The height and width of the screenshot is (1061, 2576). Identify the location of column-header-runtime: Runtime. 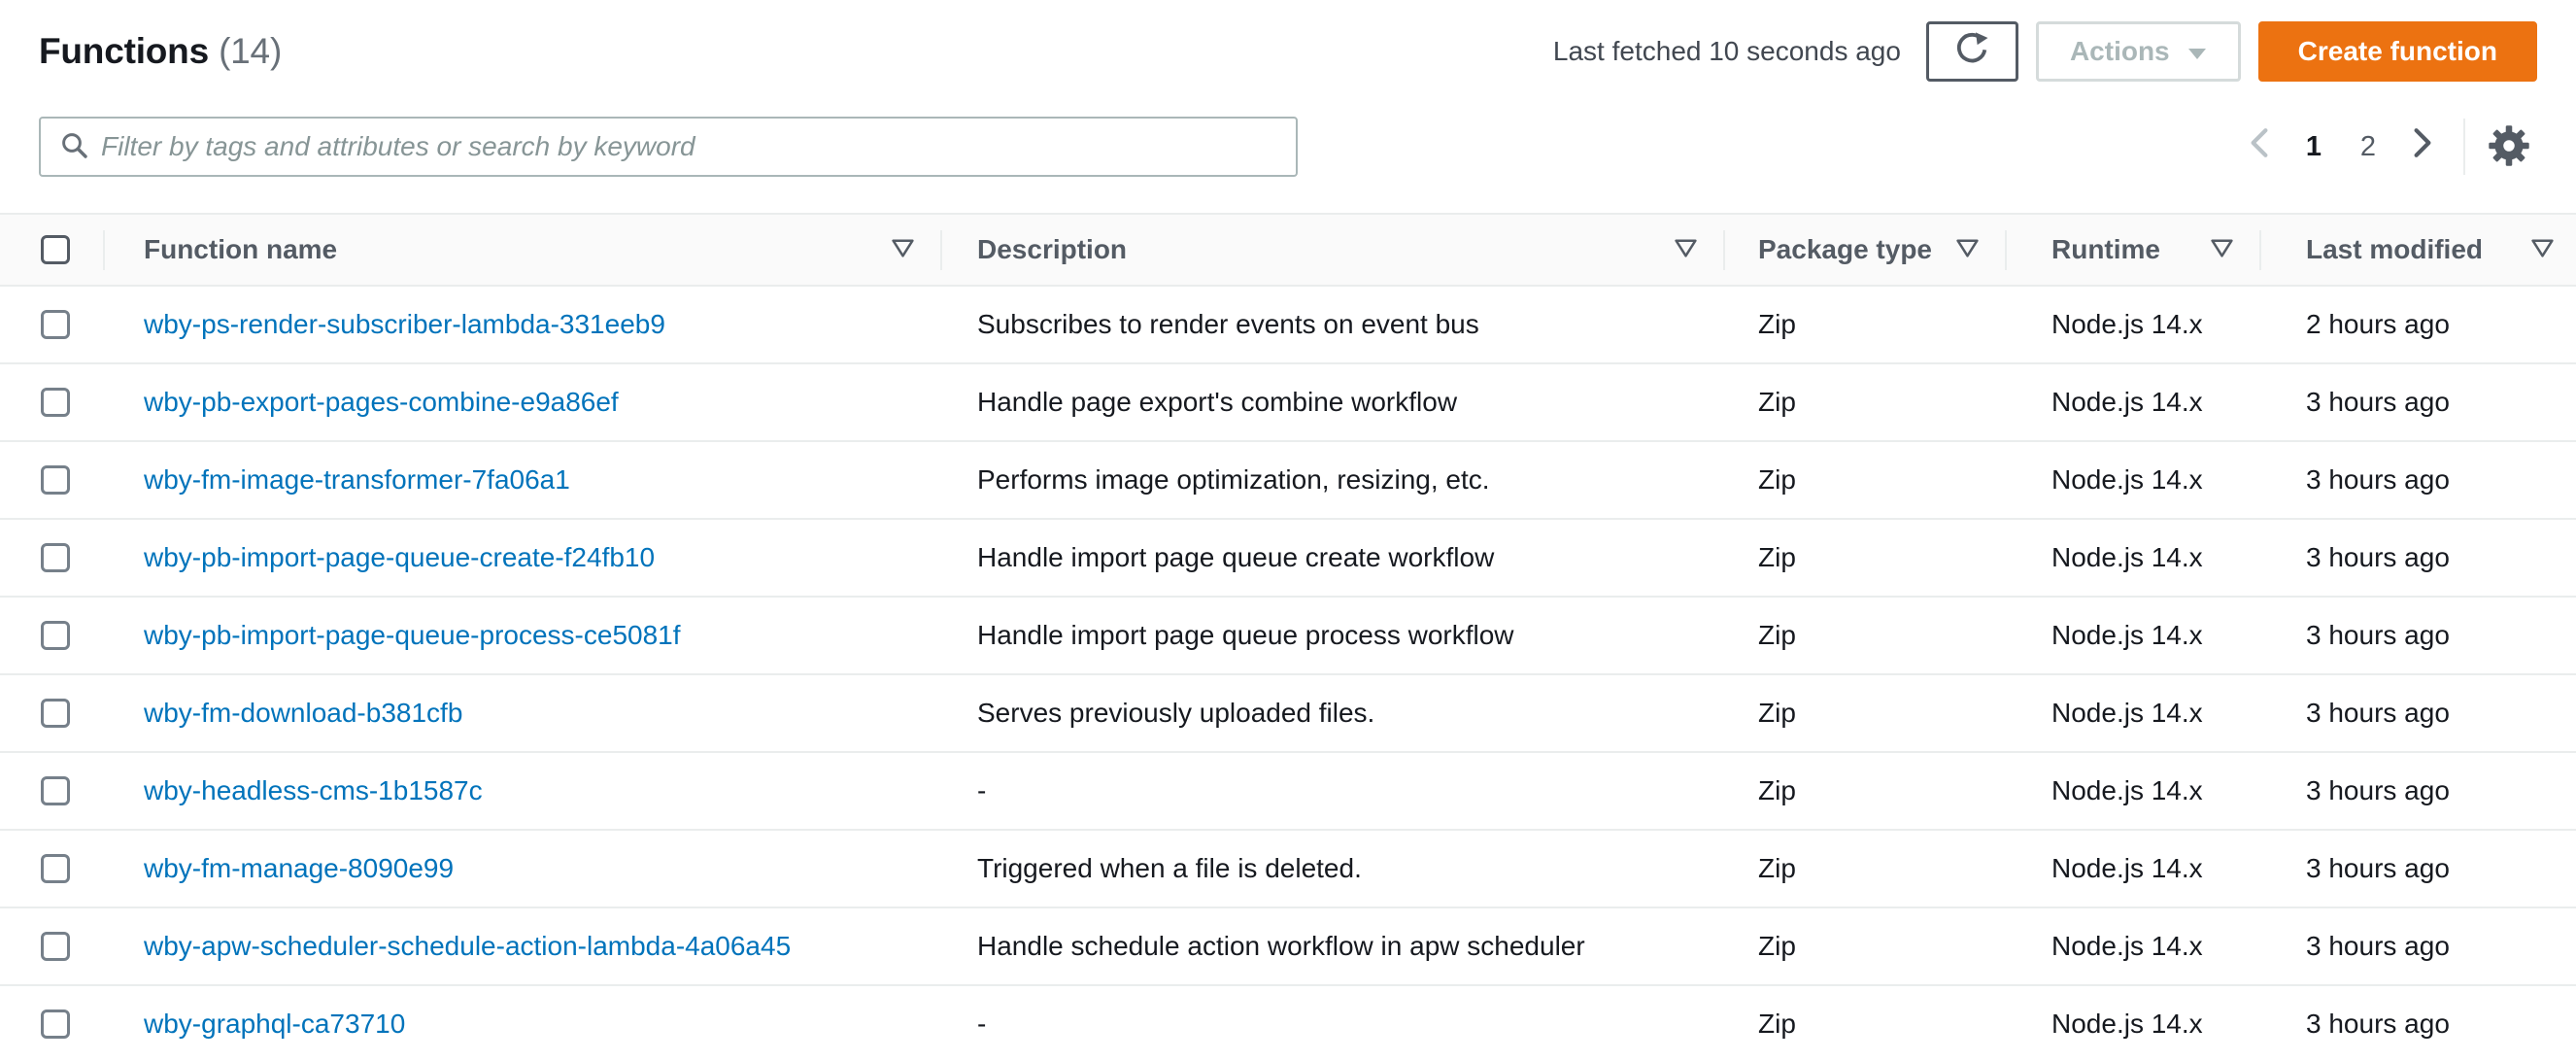
(2132, 250).